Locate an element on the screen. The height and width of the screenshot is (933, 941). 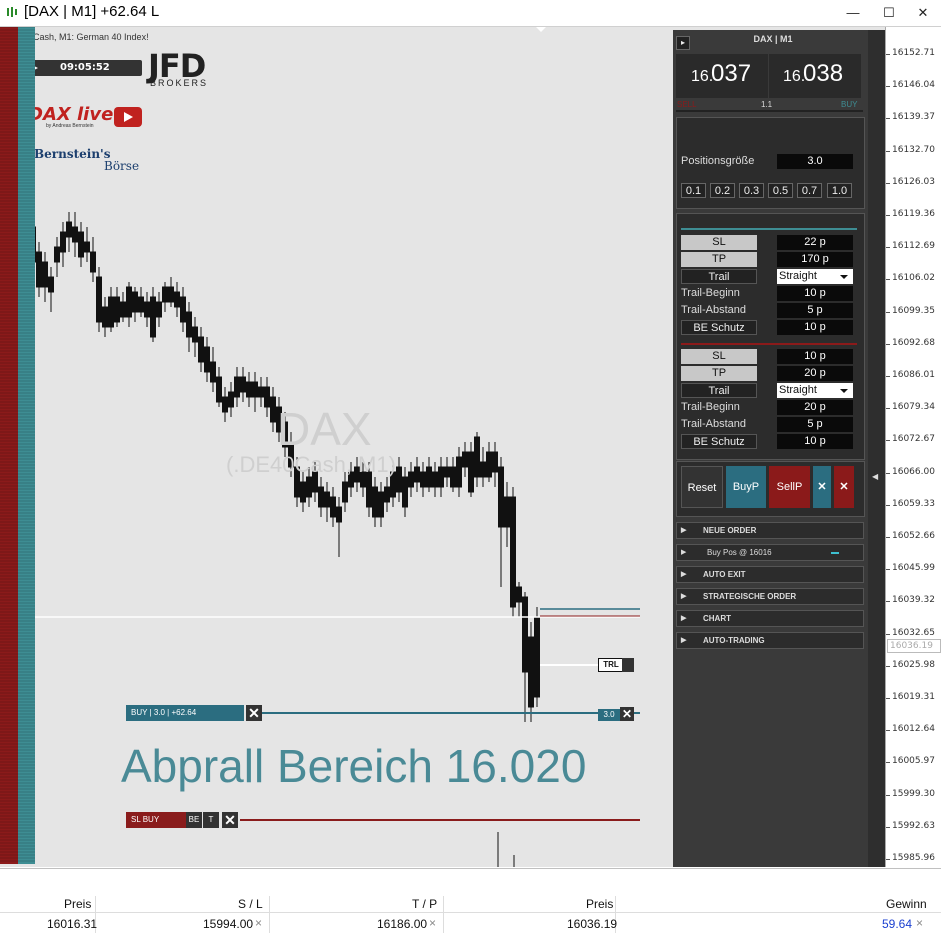
size-button-0.3: 0.3 is located at coordinates (751, 190).